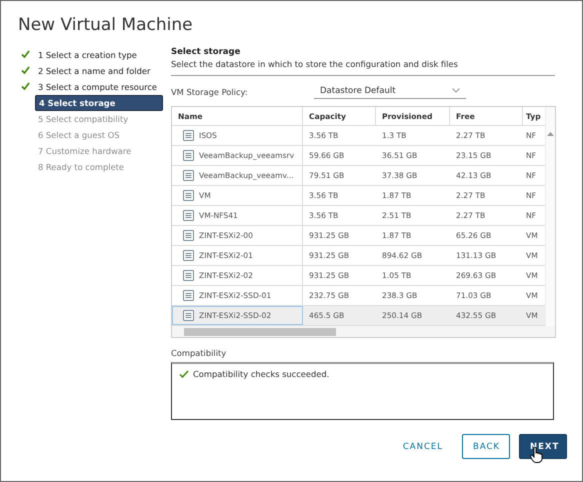 The width and height of the screenshot is (583, 482). What do you see at coordinates (99, 103) in the screenshot?
I see `wizard-step: 4 Select storage` at bounding box center [99, 103].